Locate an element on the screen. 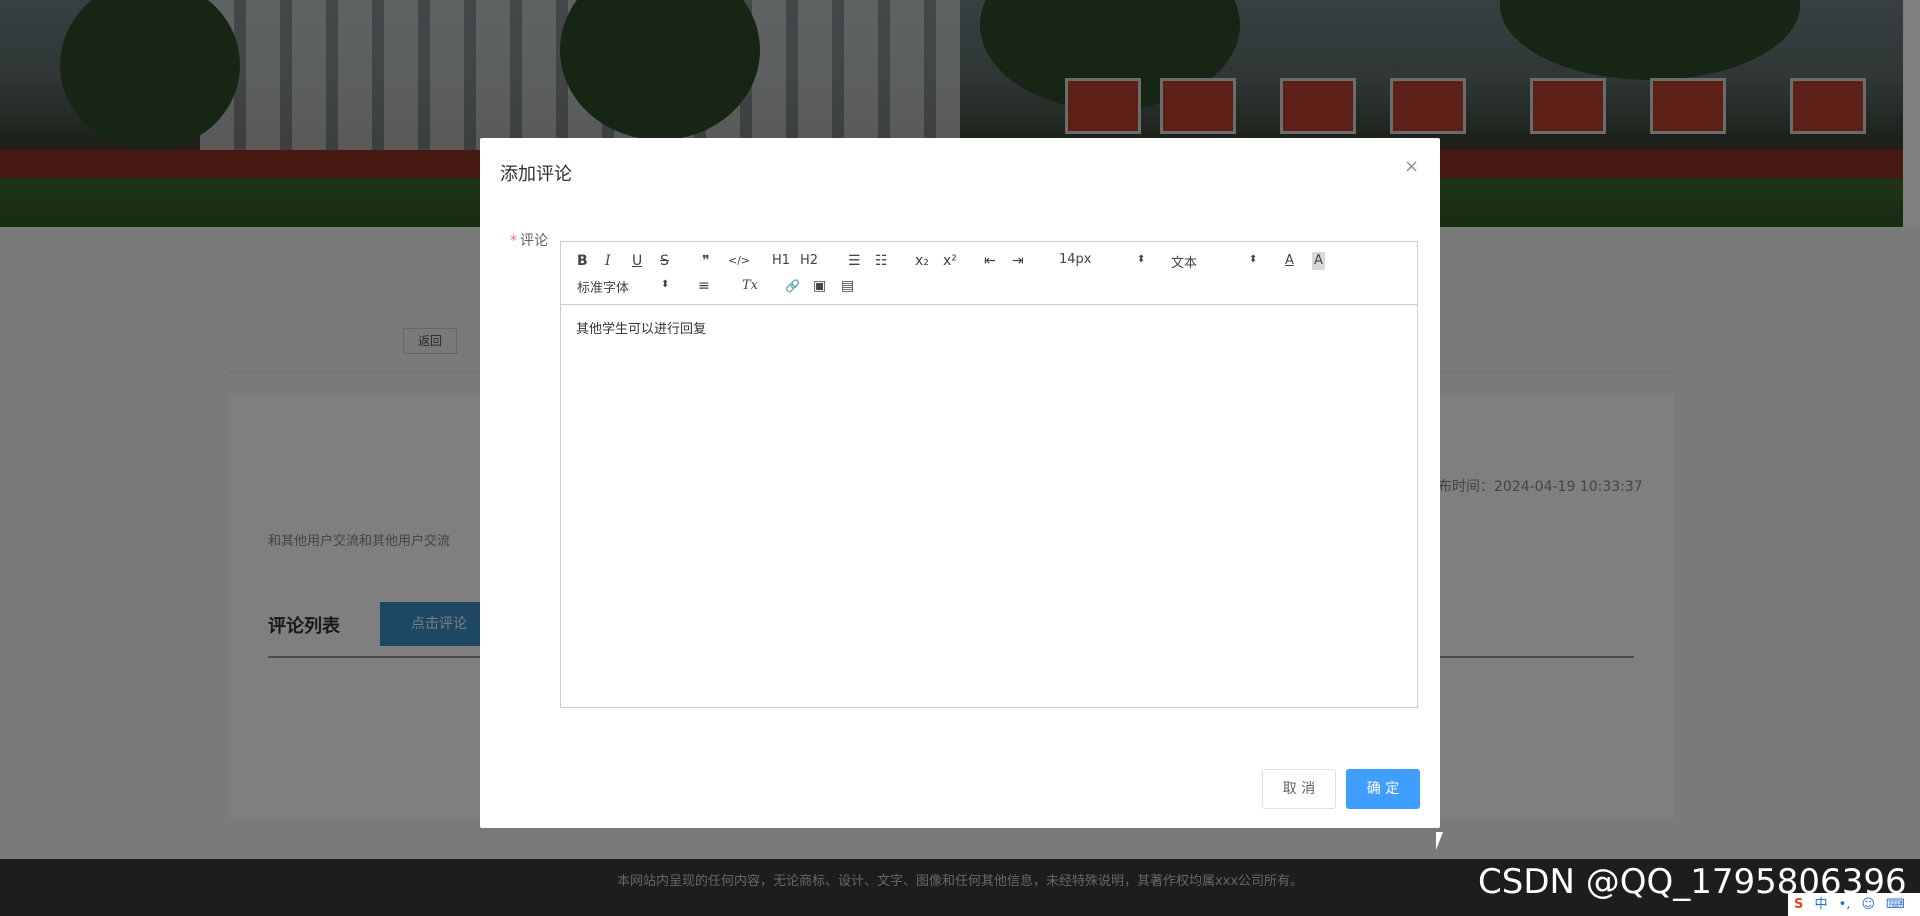 The image size is (1920, 916). comment-label-text: 评论 is located at coordinates (534, 241).